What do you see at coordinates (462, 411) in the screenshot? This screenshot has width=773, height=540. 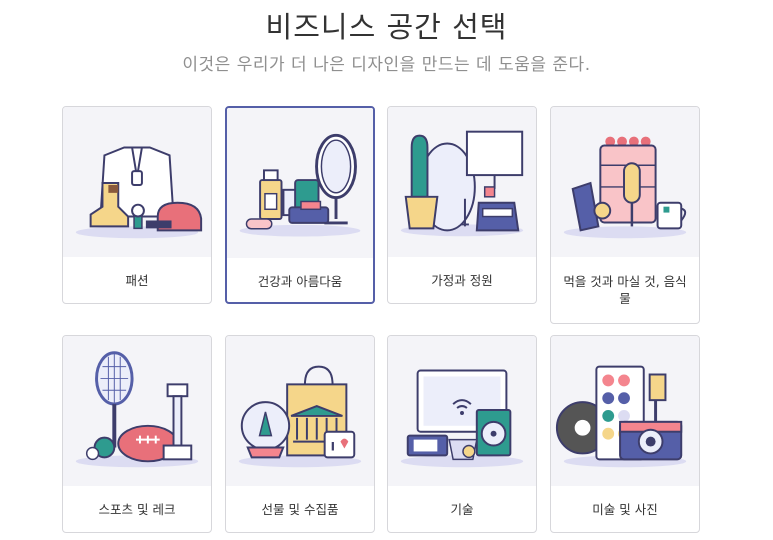 I see `technology-illustration` at bounding box center [462, 411].